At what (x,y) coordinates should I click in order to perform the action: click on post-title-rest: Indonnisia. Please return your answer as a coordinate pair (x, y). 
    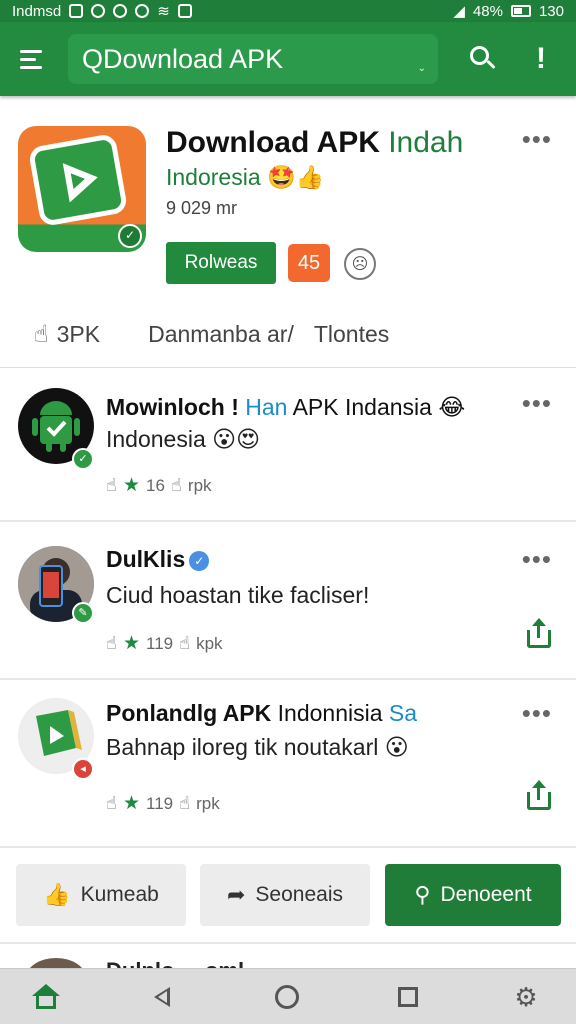
    Looking at the image, I should click on (330, 713).